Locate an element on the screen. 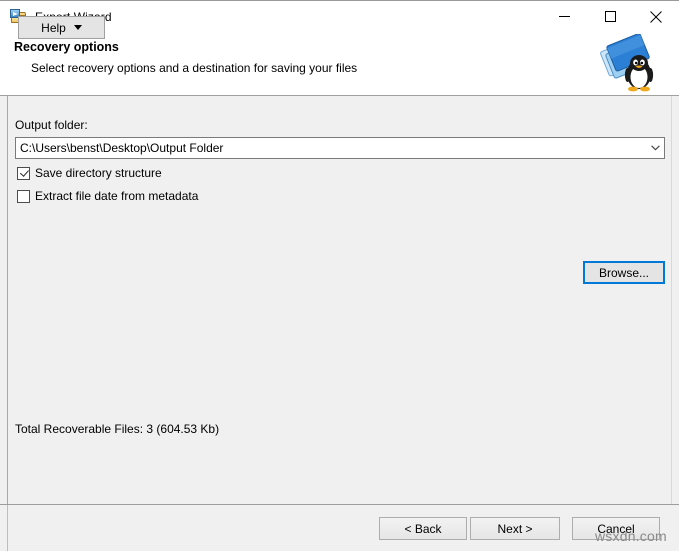  total-recoverable-files-status: Total Recoverable Files: 3 (604.53 Kb) is located at coordinates (117, 429).